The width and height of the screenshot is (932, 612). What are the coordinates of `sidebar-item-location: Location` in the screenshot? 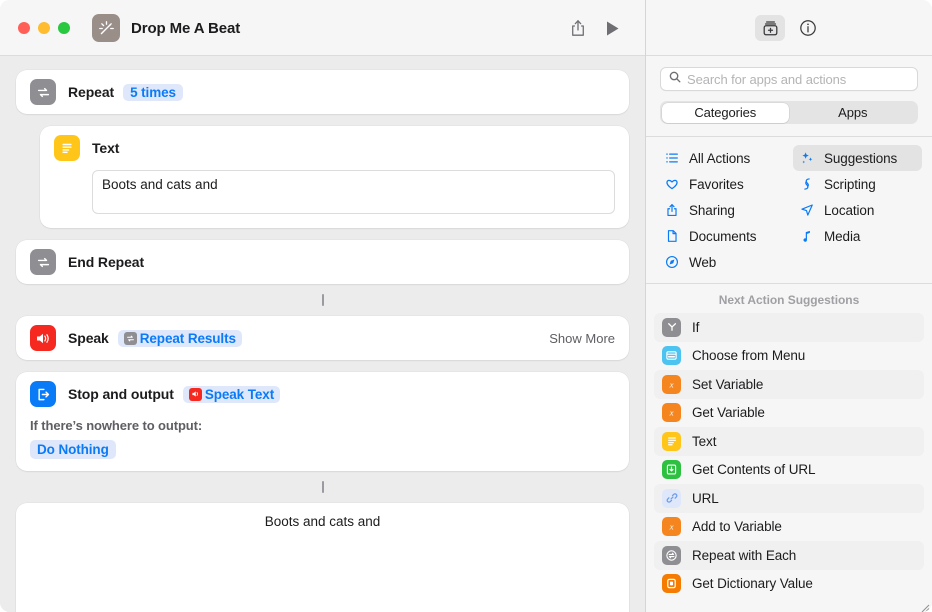 It's located at (857, 210).